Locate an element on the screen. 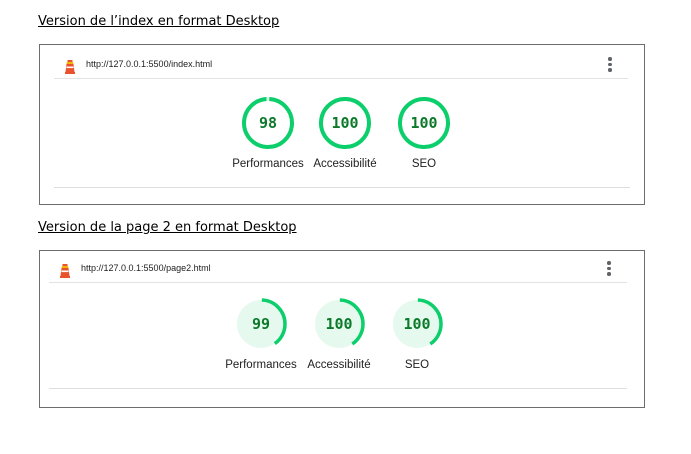 The height and width of the screenshot is (454, 691). gauge-ring: 99 is located at coordinates (261, 324).